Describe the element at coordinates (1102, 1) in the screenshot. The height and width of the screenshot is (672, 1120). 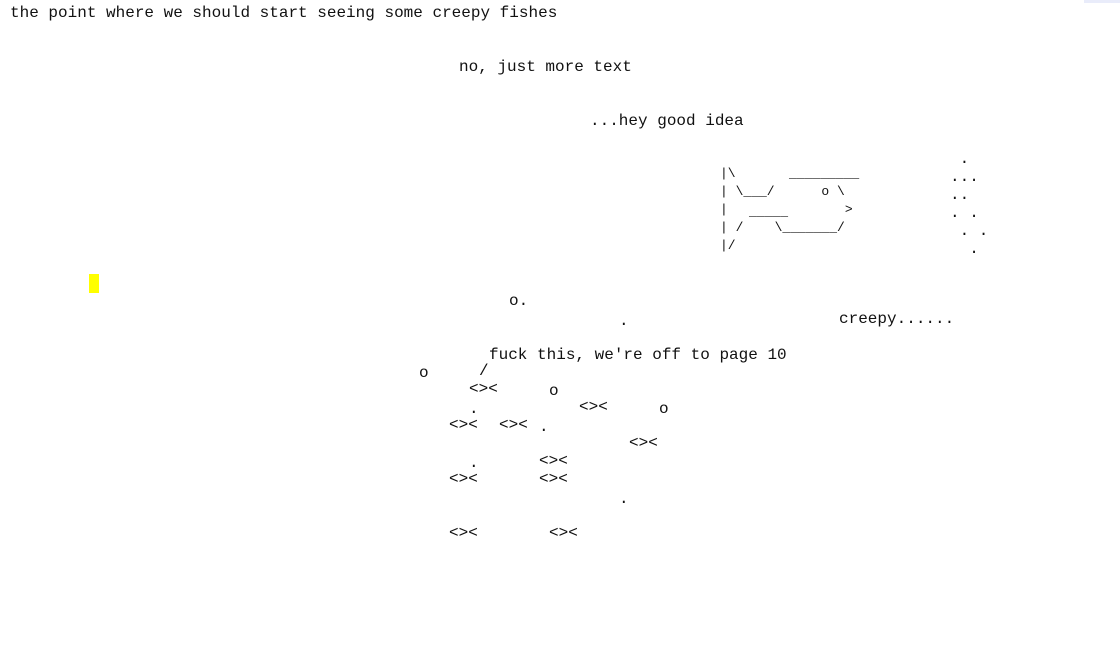
I see `window-corner-tab` at that location.